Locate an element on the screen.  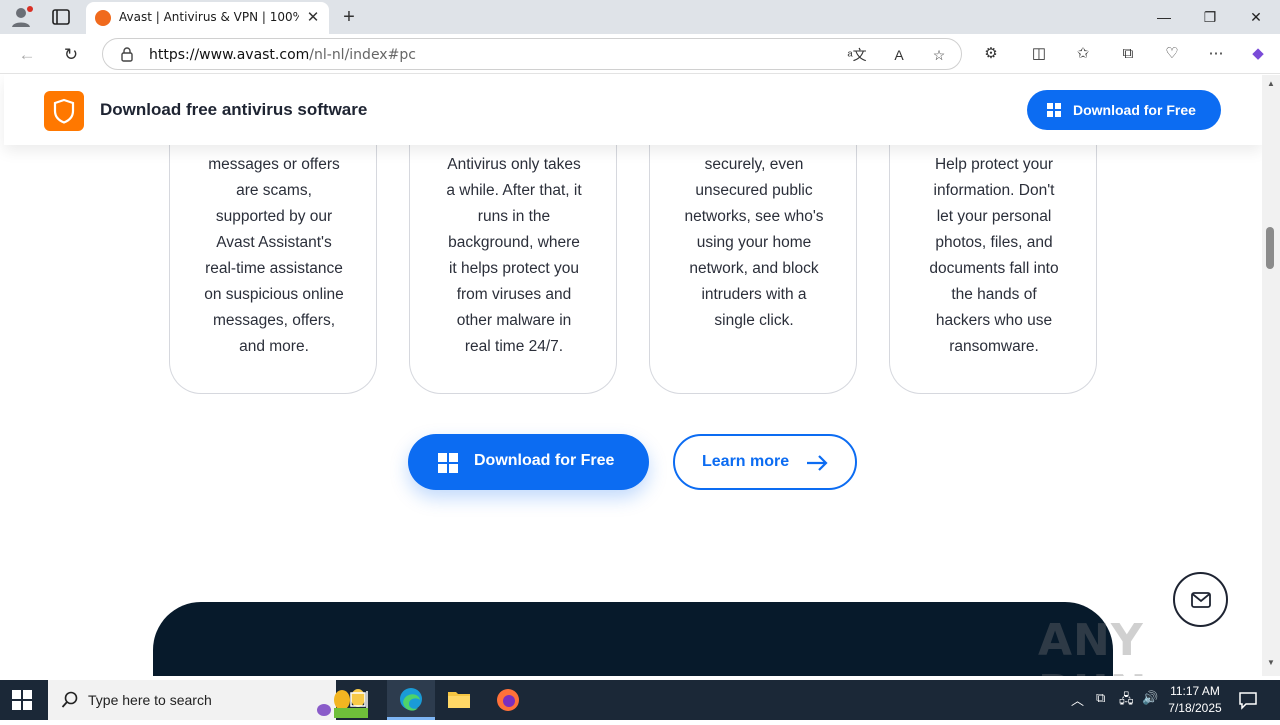
refresh-button: ↻ is located at coordinates (71, 55).